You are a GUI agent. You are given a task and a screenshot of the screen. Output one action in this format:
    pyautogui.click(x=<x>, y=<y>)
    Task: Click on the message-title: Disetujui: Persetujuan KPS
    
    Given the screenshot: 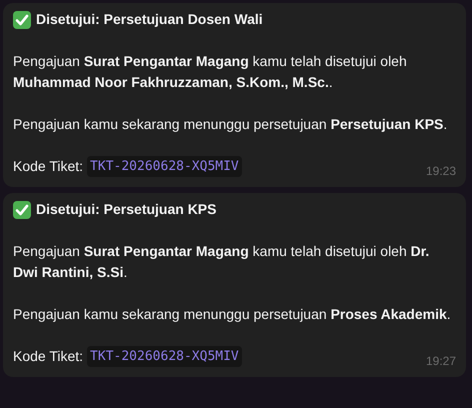 What is the action you would take?
    pyautogui.click(x=126, y=209)
    